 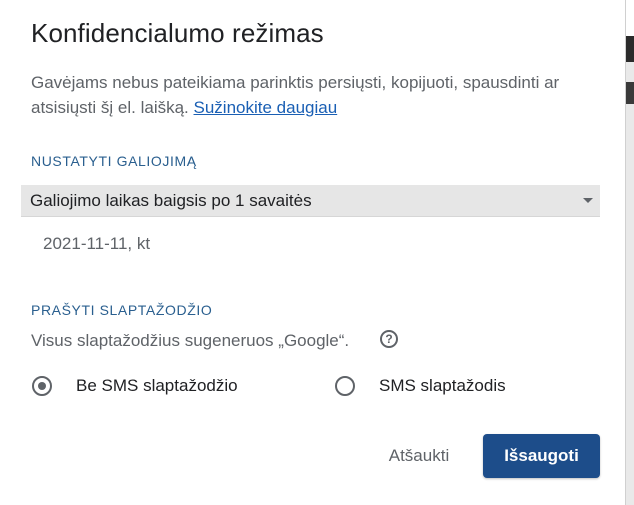 I want to click on radio-selected-dot, so click(x=42, y=386).